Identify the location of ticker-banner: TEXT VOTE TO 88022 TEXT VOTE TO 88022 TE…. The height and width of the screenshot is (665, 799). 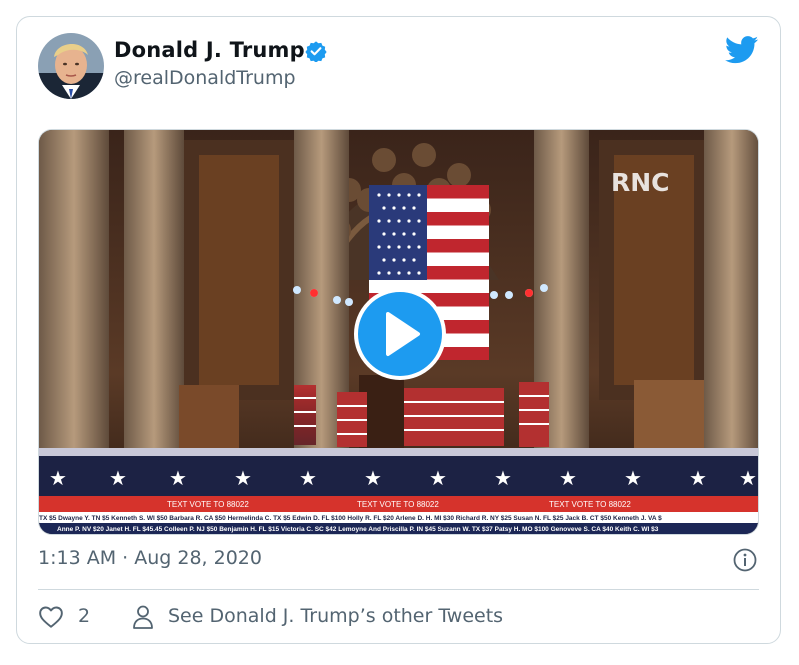
(398, 505).